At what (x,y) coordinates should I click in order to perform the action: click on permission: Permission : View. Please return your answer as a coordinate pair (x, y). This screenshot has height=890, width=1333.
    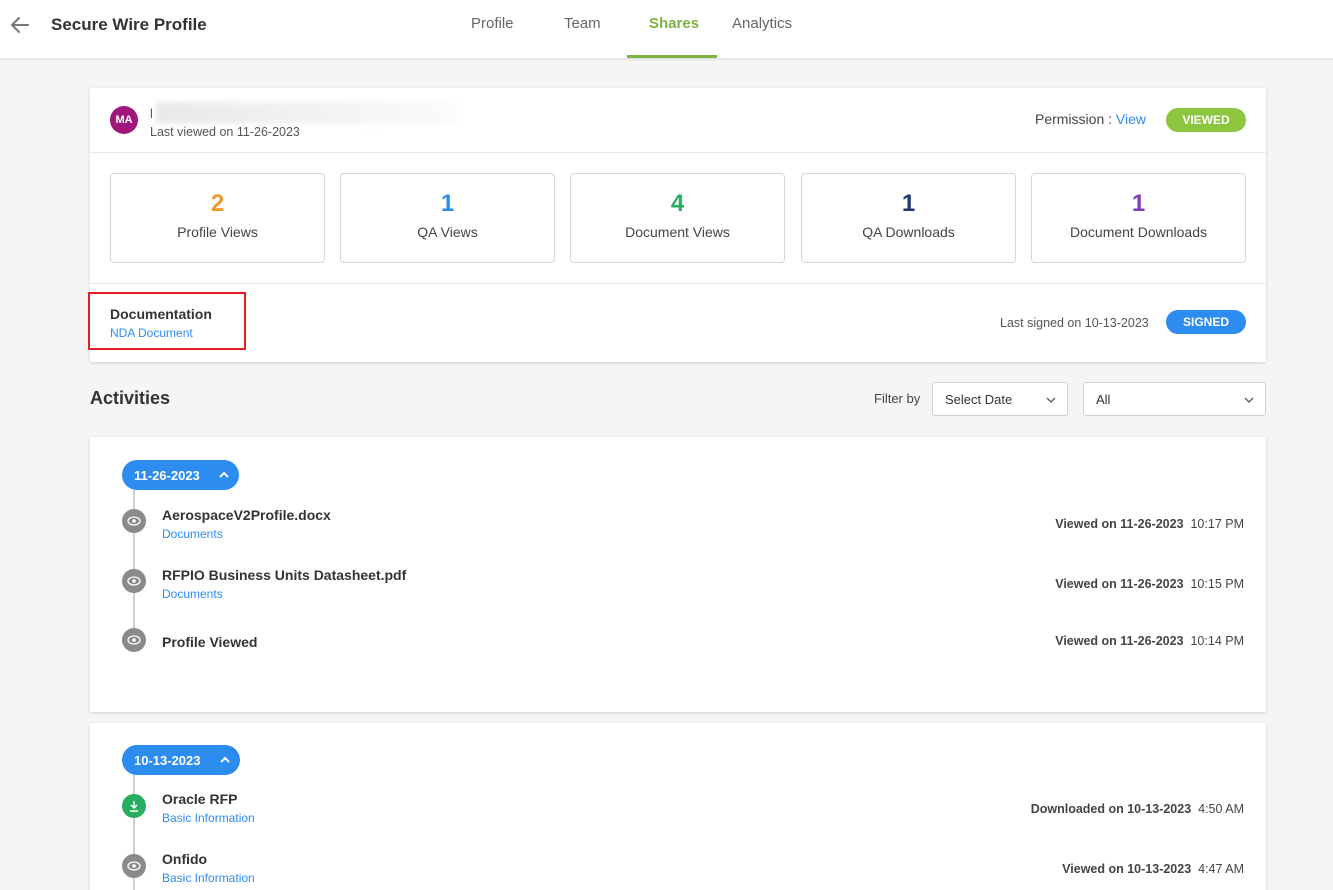
    Looking at the image, I should click on (1090, 119).